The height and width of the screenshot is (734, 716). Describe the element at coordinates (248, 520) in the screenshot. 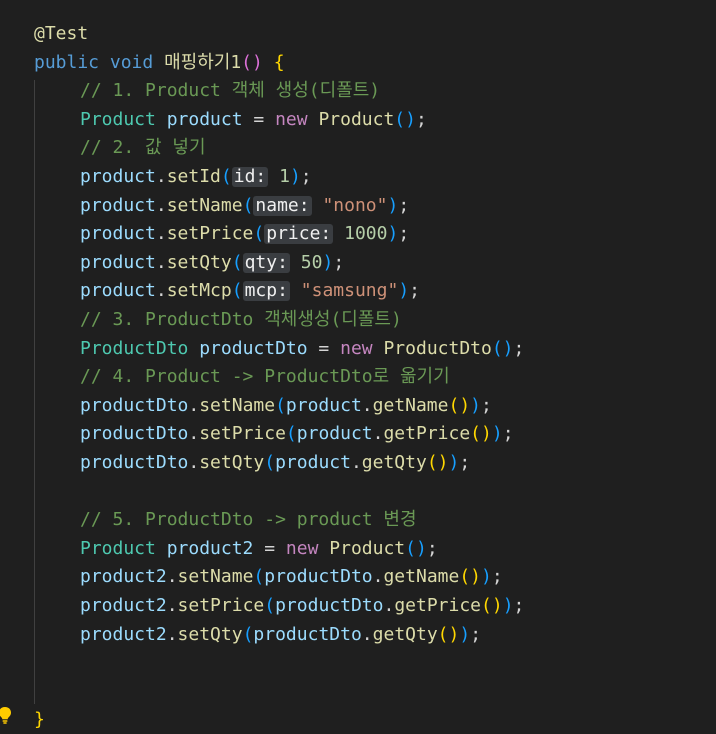

I see `code-line: // 5. ProductDto -> product 변경` at that location.